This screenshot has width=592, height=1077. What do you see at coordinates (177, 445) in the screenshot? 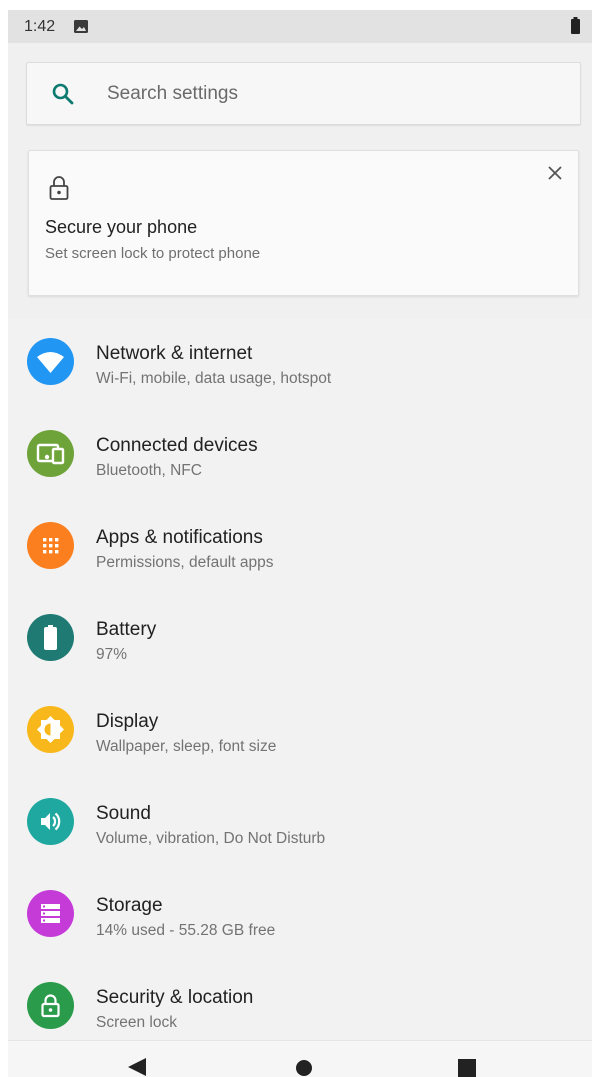
I see `item-title: Connected devices` at bounding box center [177, 445].